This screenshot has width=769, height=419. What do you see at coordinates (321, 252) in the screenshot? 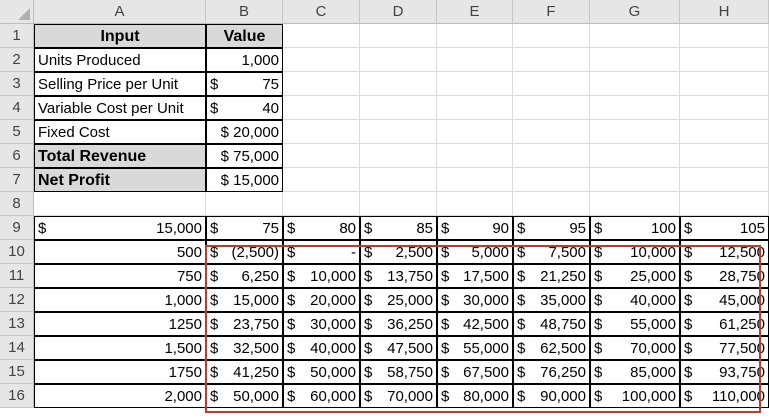
I see `profit-cell: $ -` at bounding box center [321, 252].